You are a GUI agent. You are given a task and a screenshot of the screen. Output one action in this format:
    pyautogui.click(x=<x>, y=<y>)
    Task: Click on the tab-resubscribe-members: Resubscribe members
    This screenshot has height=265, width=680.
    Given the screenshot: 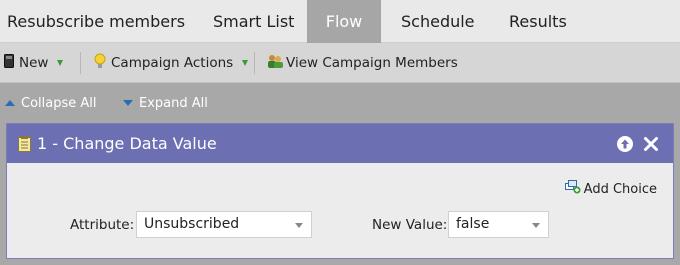 What is the action you would take?
    pyautogui.click(x=96, y=21)
    